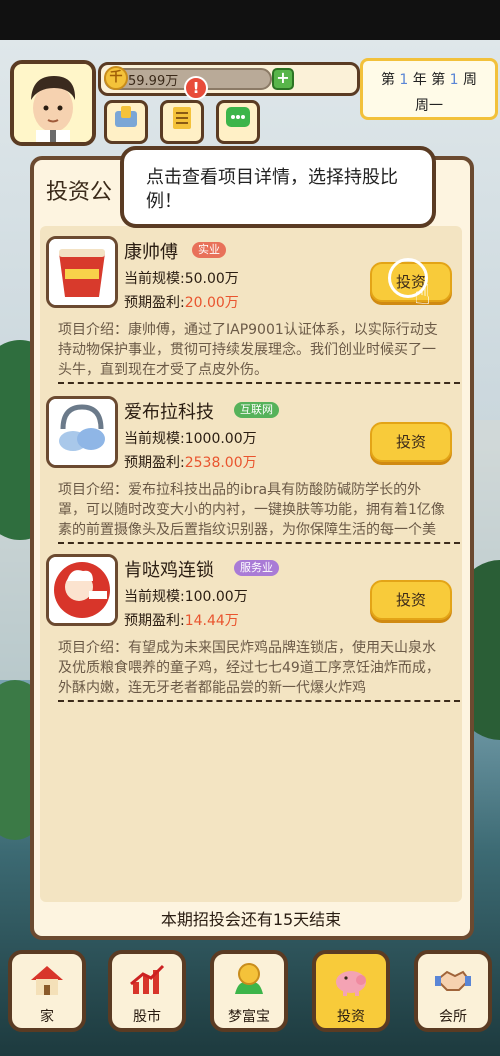 Image resolution: width=500 pixels, height=1056 pixels. I want to click on coin-plant-icon, so click(249, 984).